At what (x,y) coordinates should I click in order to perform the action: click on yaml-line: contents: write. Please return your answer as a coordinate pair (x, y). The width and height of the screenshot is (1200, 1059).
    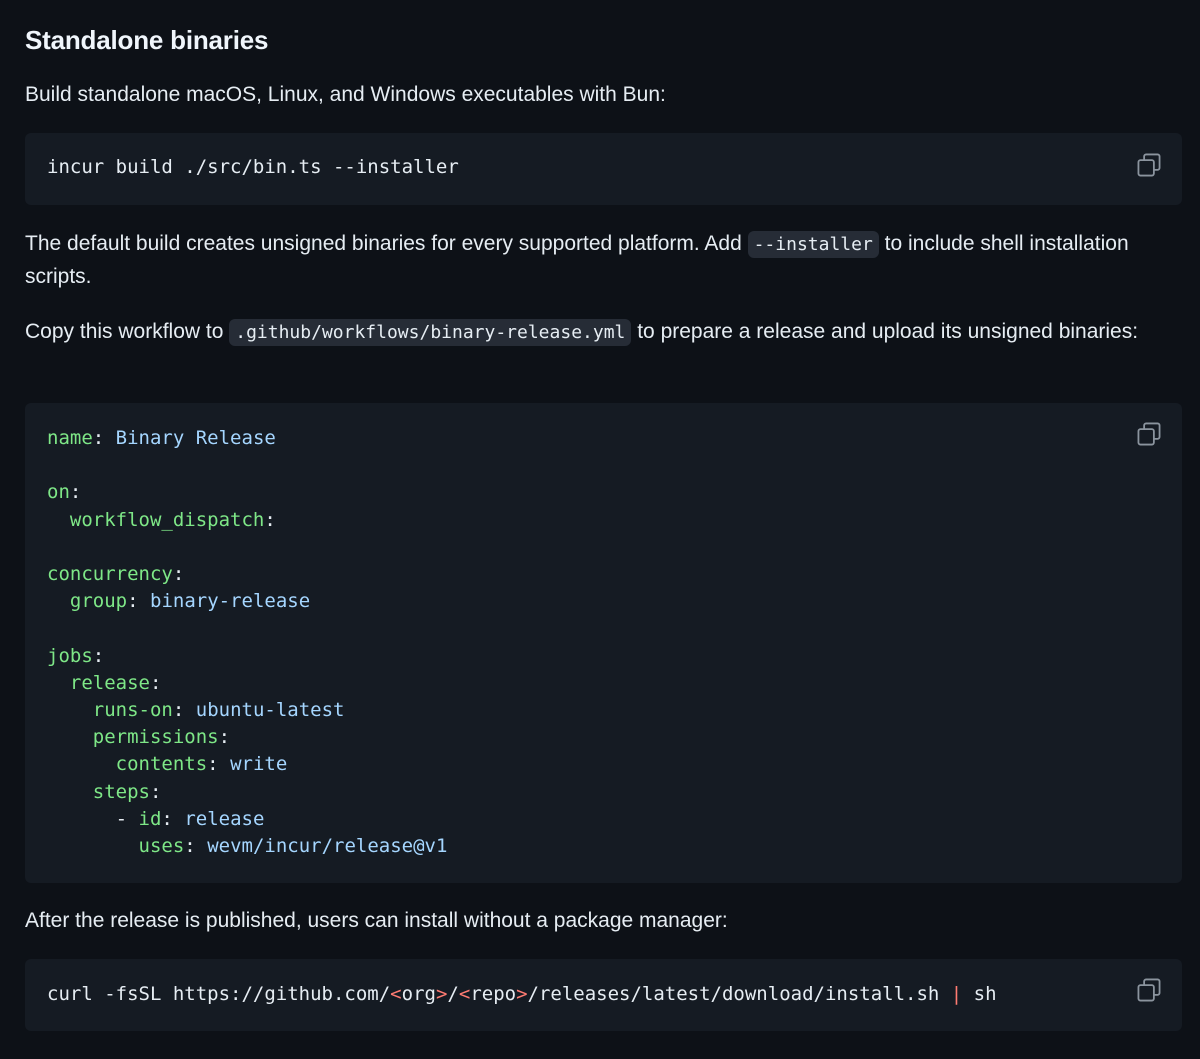
    Looking at the image, I should click on (201, 764).